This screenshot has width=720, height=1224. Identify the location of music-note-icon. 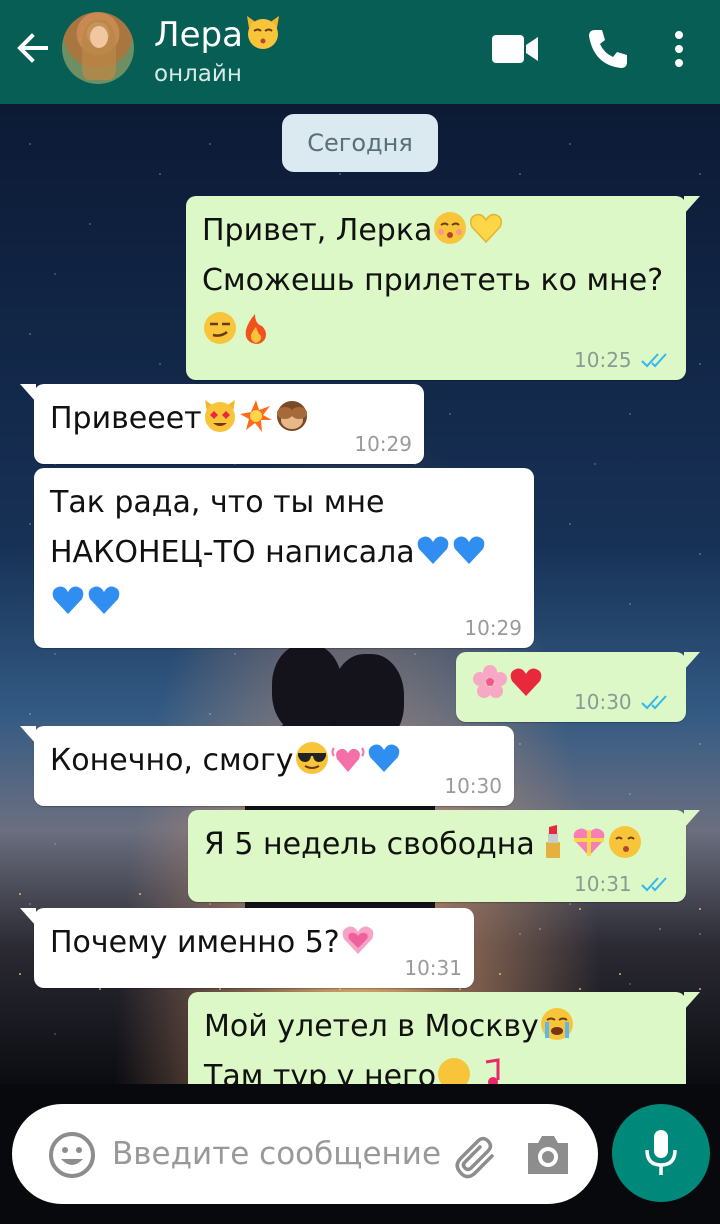
(492, 1071).